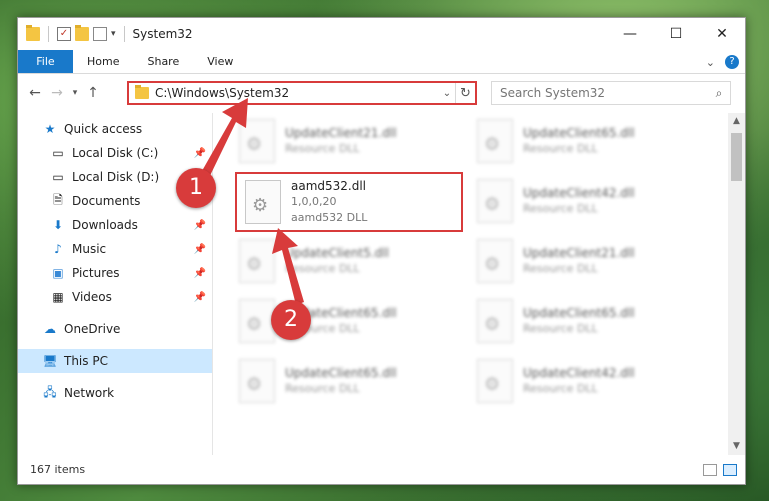 This screenshot has width=769, height=501. Describe the element at coordinates (349, 202) in the screenshot. I see `file-tile-aamd532: aamd532.dll 1,0,0,20 aamd532 DLL` at that location.